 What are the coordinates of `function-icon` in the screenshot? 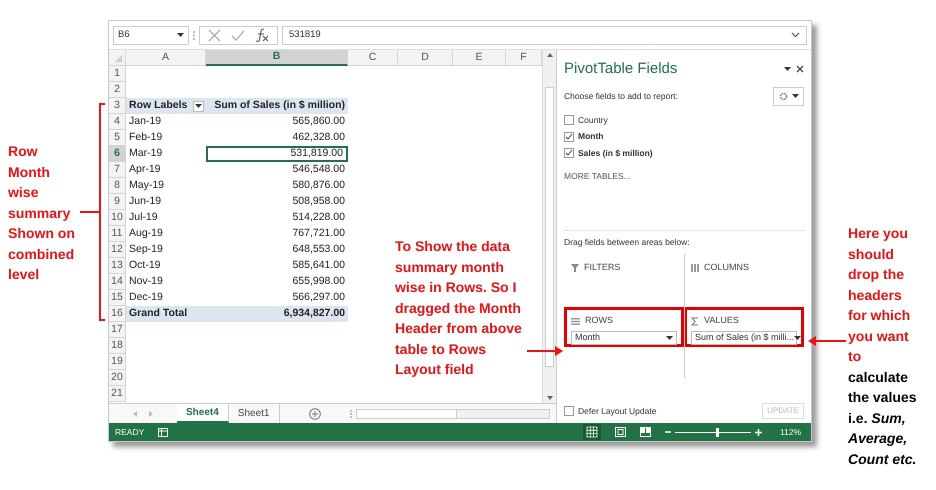 It's located at (262, 35).